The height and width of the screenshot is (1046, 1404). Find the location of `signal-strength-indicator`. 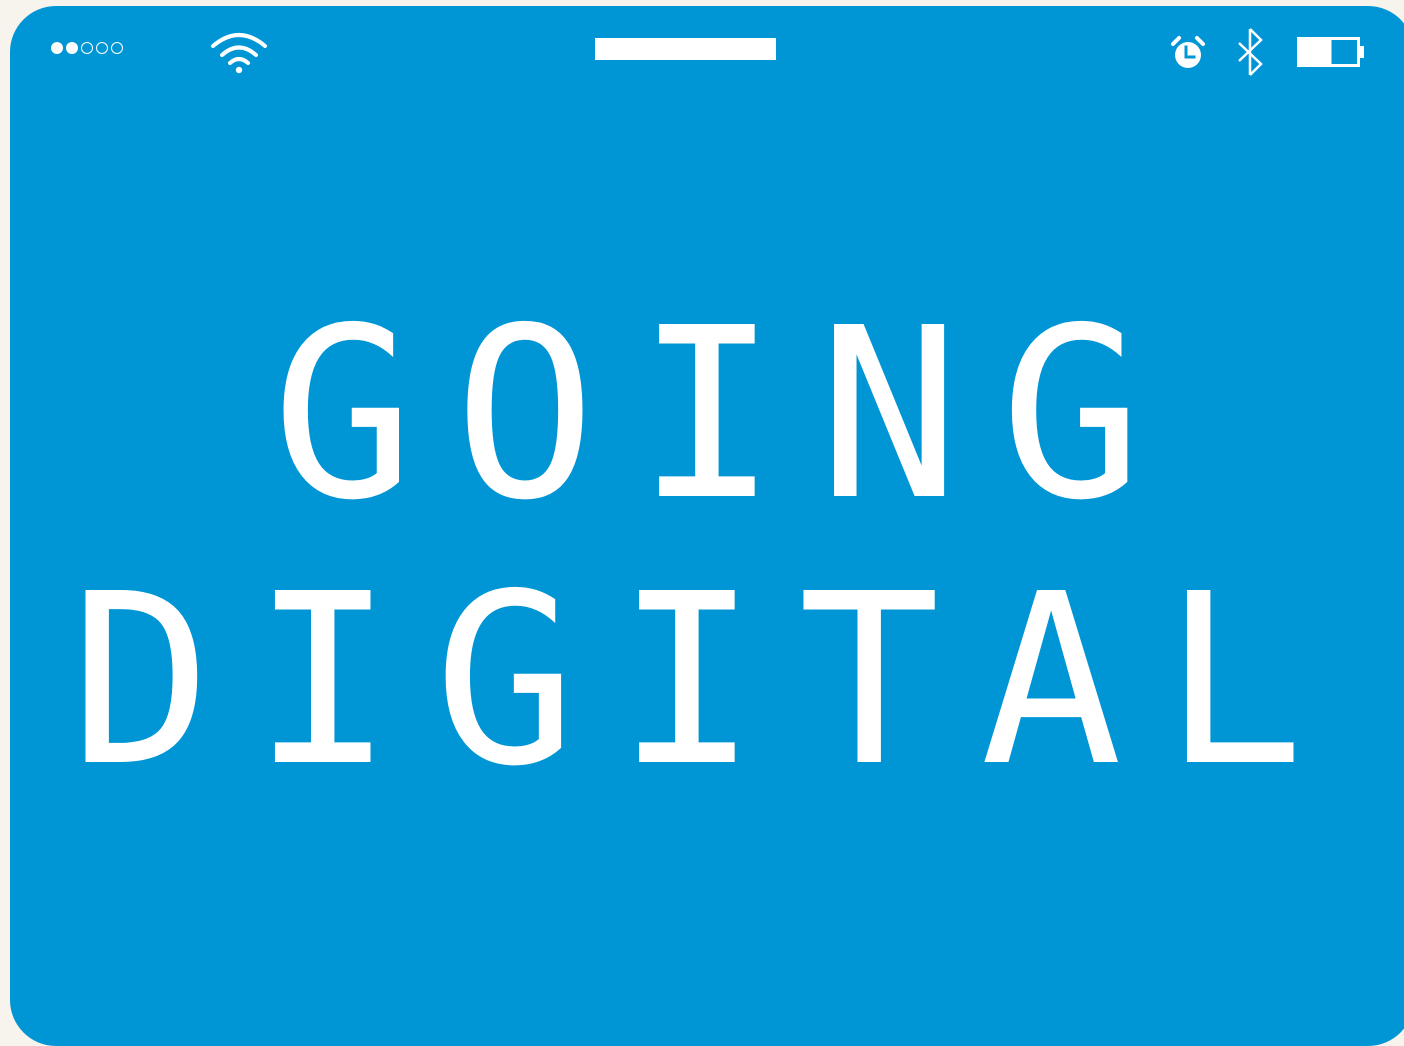

signal-strength-indicator is located at coordinates (87, 48).